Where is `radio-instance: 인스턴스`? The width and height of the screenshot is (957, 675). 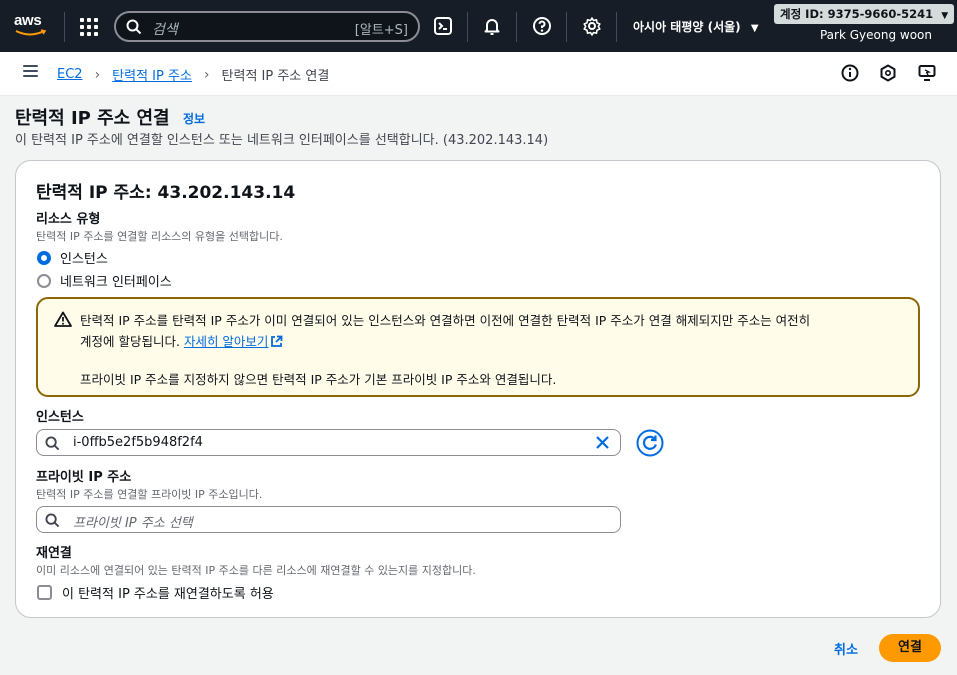 radio-instance: 인스턴스 is located at coordinates (72, 257).